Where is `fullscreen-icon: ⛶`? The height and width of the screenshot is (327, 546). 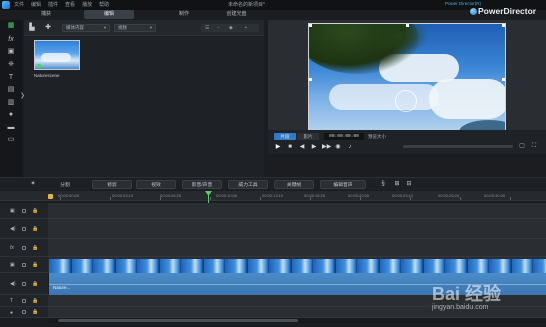 fullscreen-icon: ⛶ is located at coordinates (534, 146).